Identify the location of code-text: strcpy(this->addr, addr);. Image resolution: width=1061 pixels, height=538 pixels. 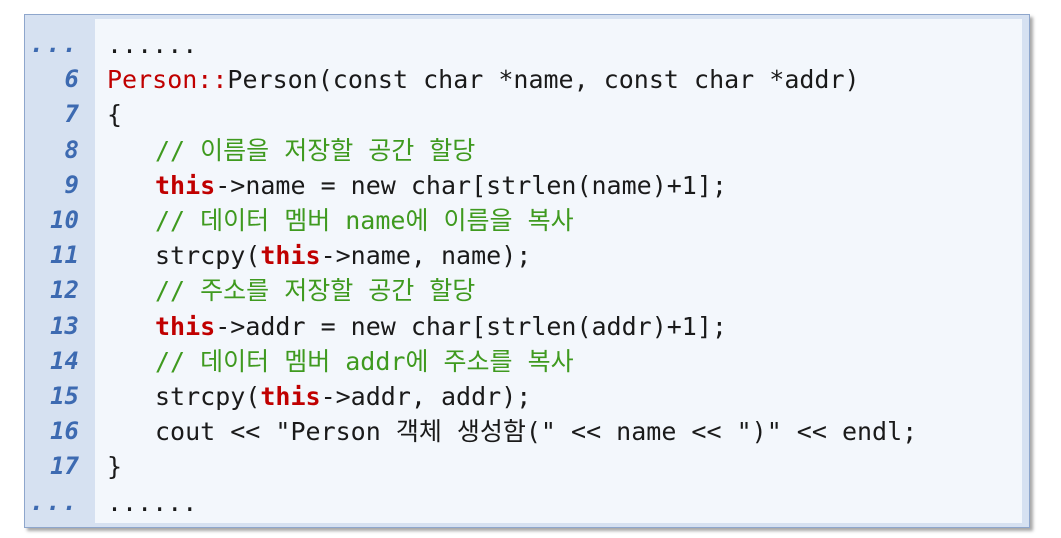
(319, 396).